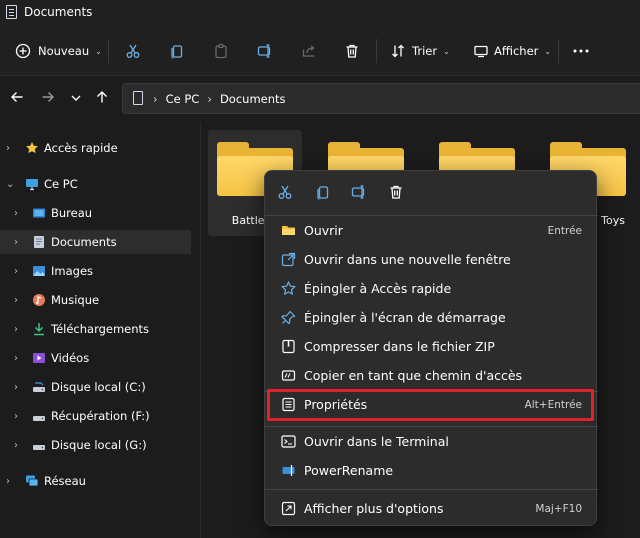  I want to click on sidebar-item-images: › Images, so click(99, 271).